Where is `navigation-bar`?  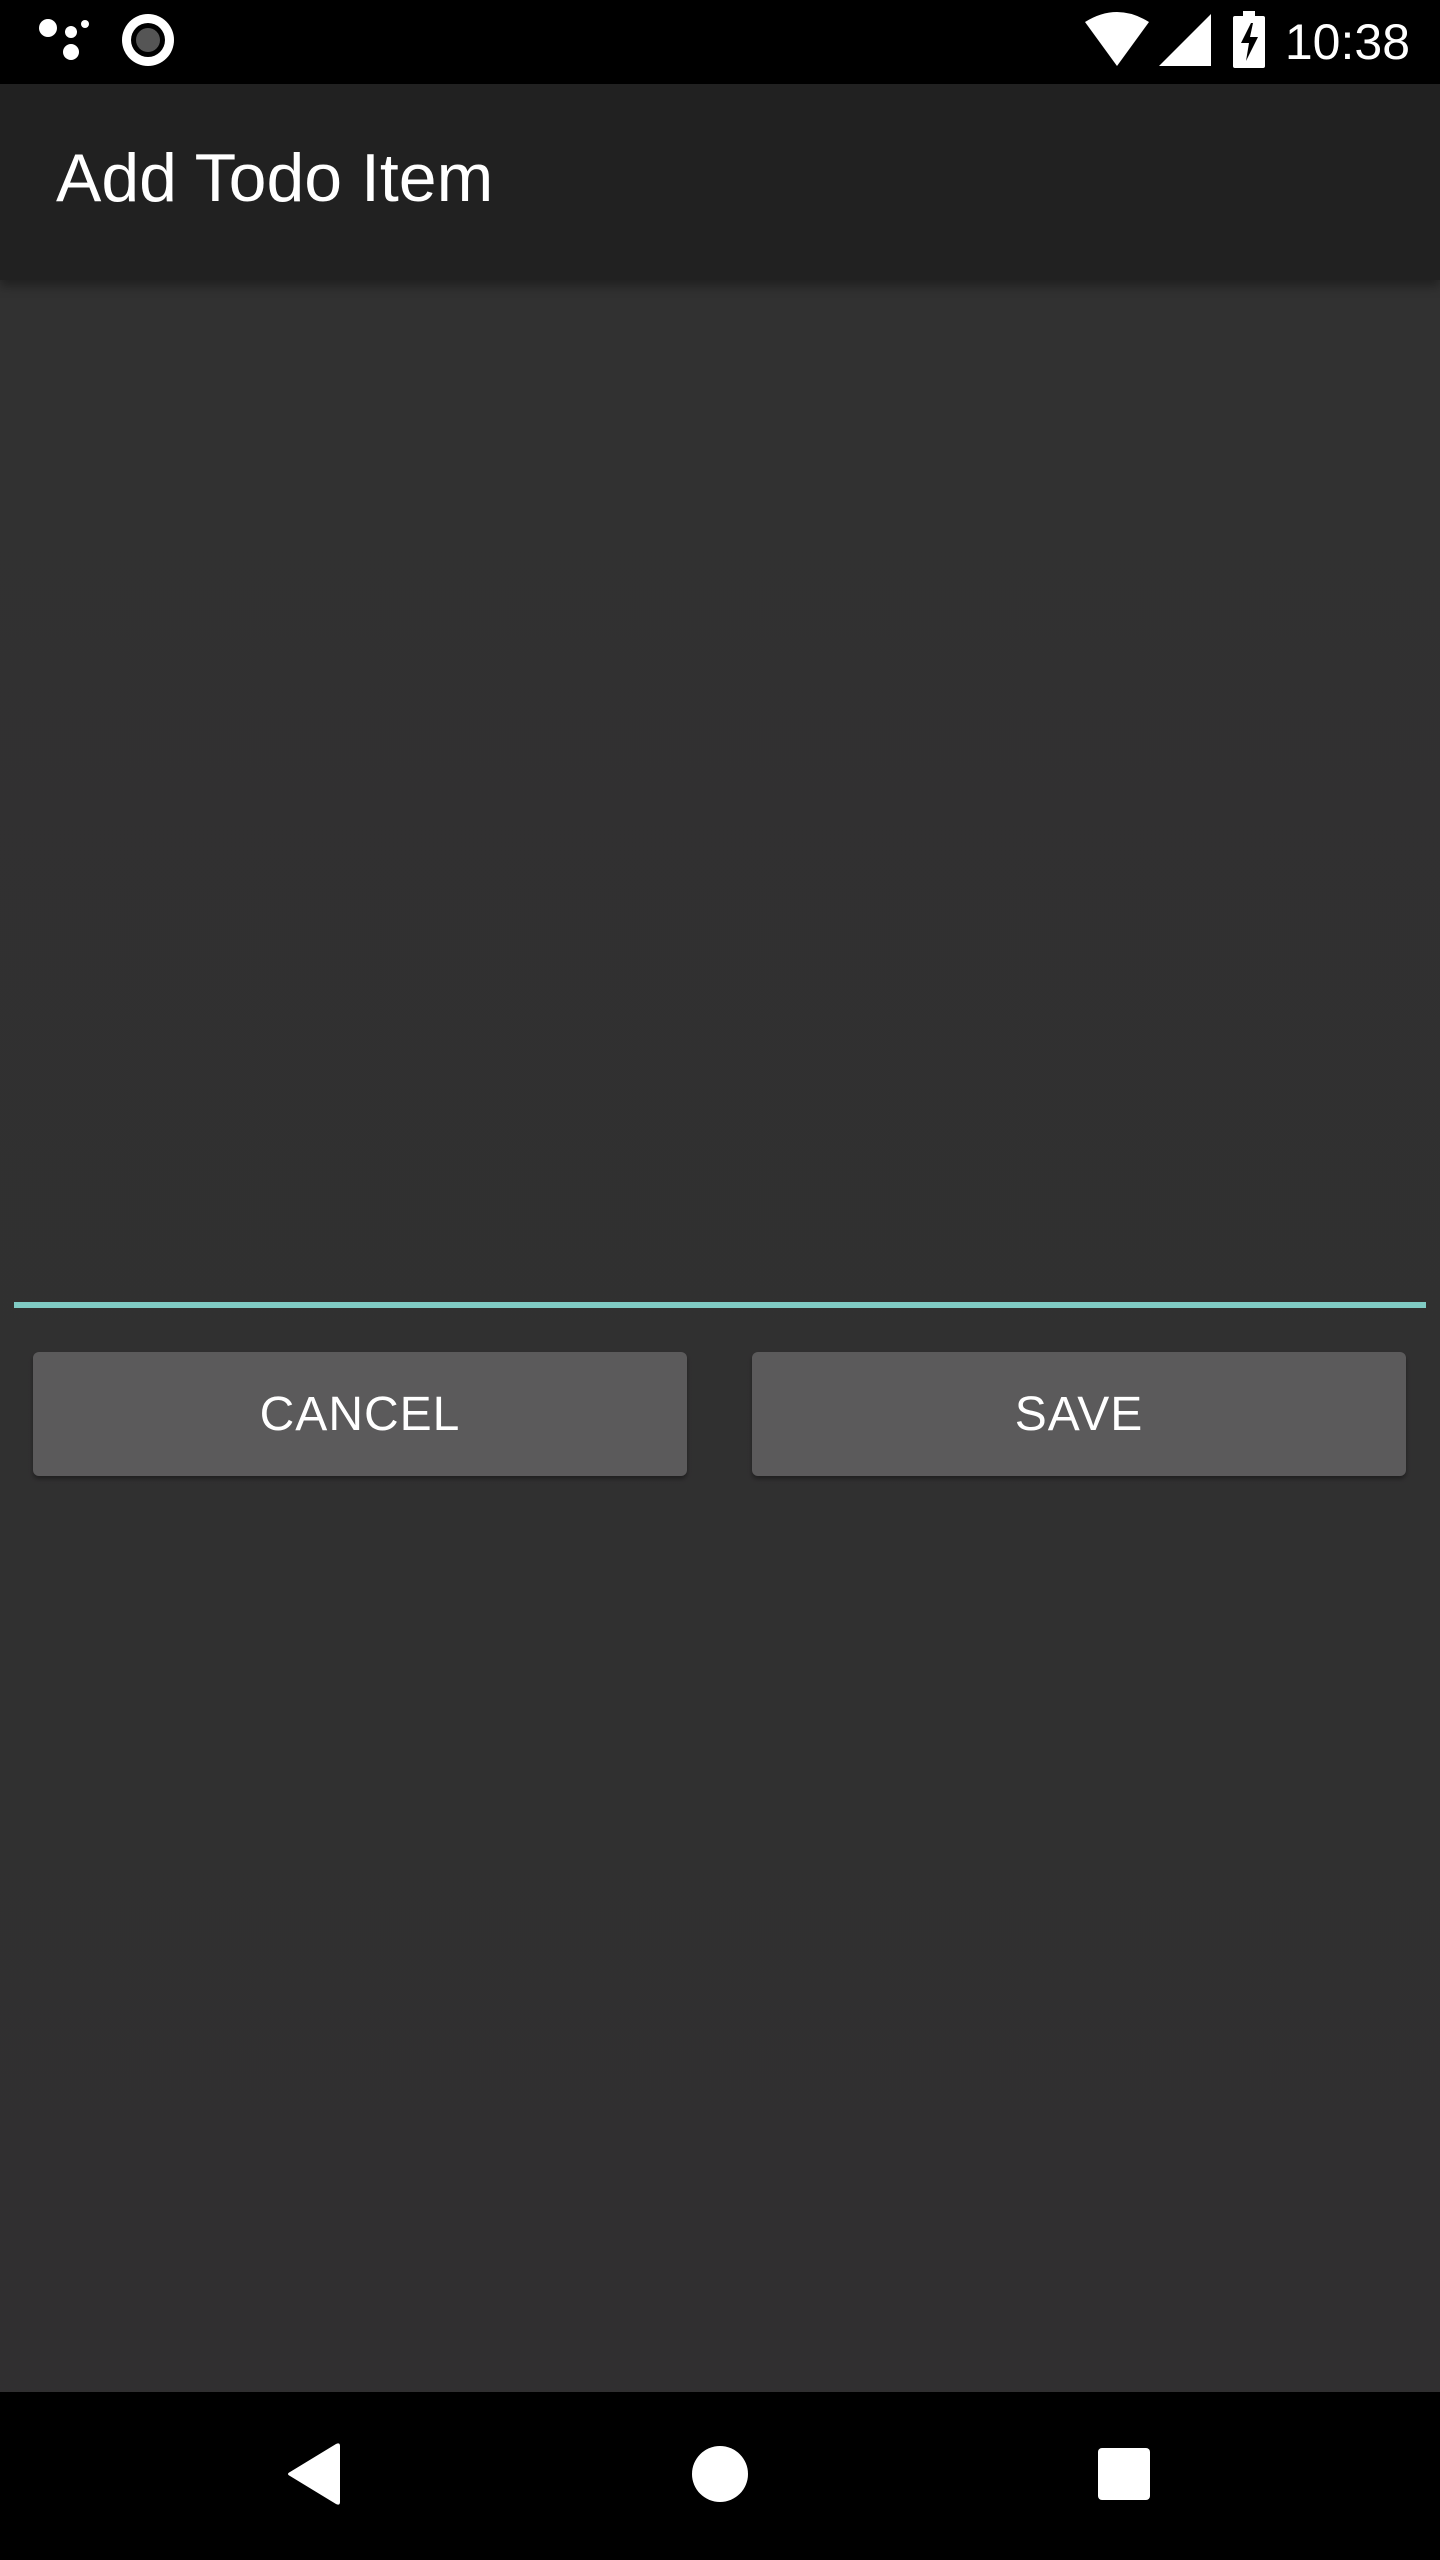
navigation-bar is located at coordinates (720, 2476).